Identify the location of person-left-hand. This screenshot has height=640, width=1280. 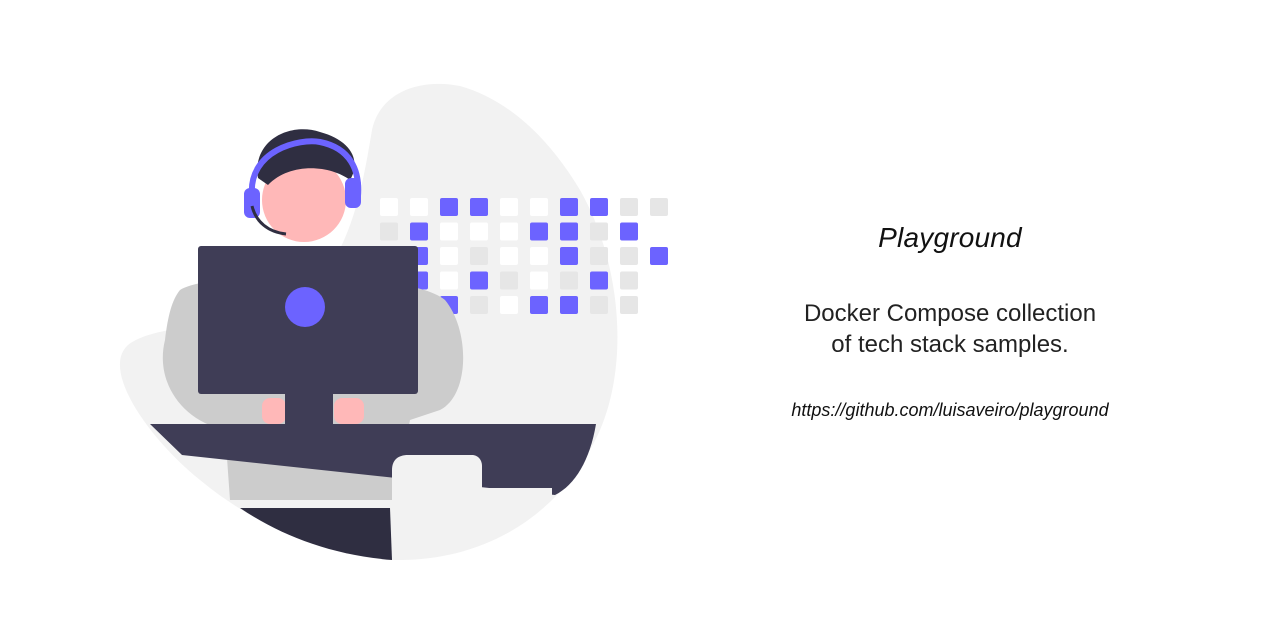
(274, 411).